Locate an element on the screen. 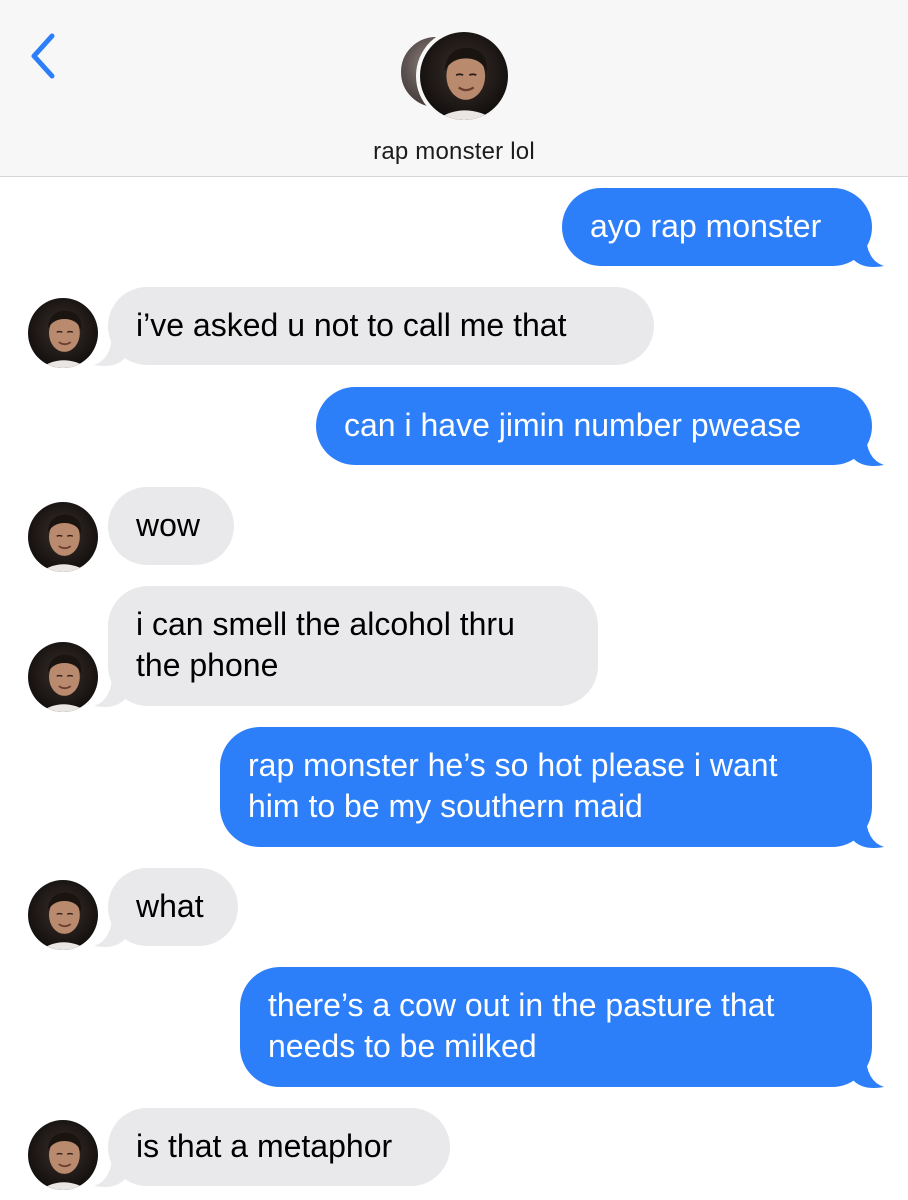 The image size is (908, 1200). sent-message: ayo rap monster is located at coordinates (717, 227).